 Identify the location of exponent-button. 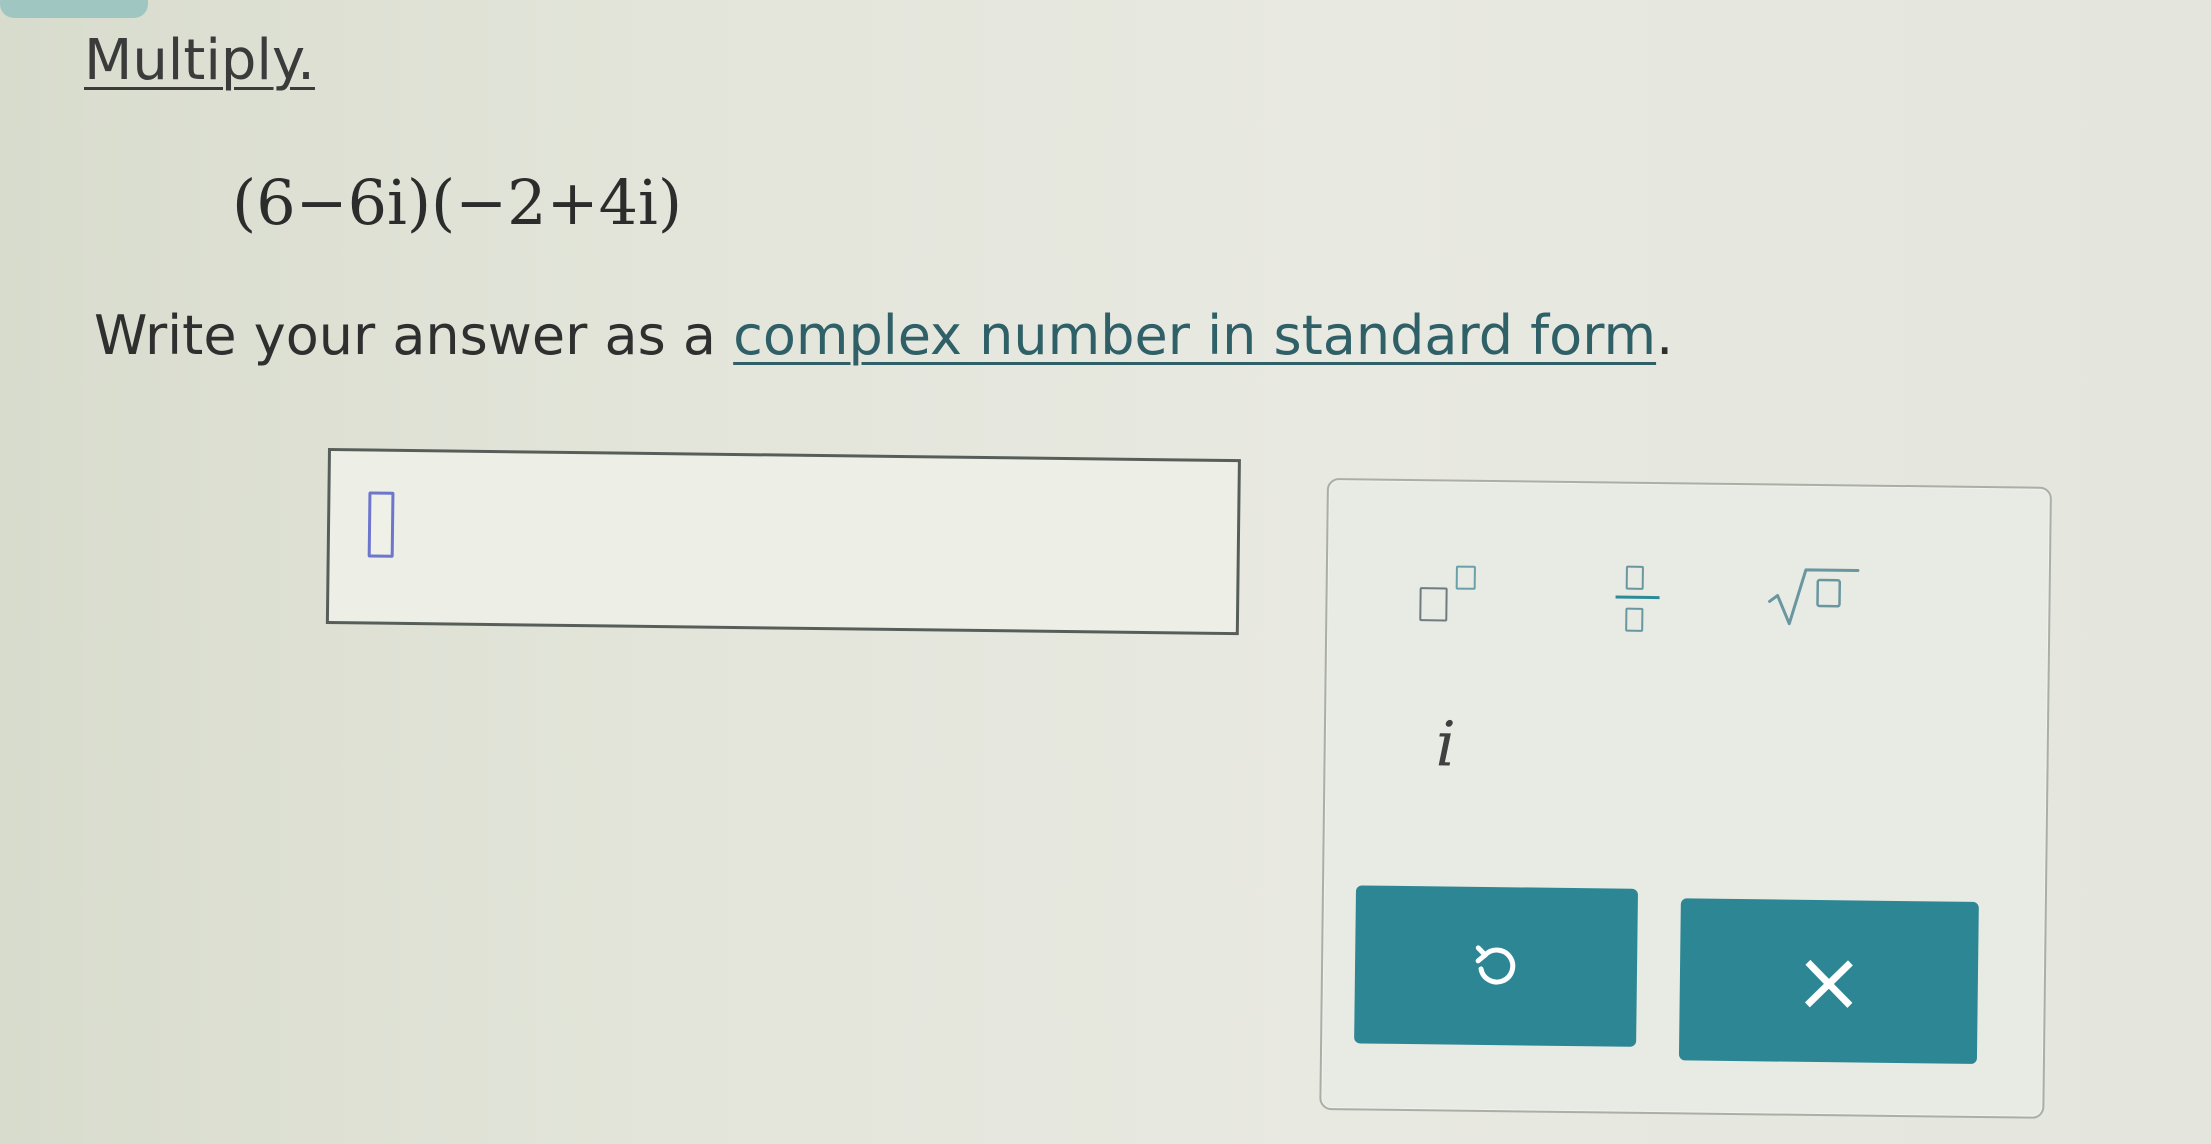
(1461, 594).